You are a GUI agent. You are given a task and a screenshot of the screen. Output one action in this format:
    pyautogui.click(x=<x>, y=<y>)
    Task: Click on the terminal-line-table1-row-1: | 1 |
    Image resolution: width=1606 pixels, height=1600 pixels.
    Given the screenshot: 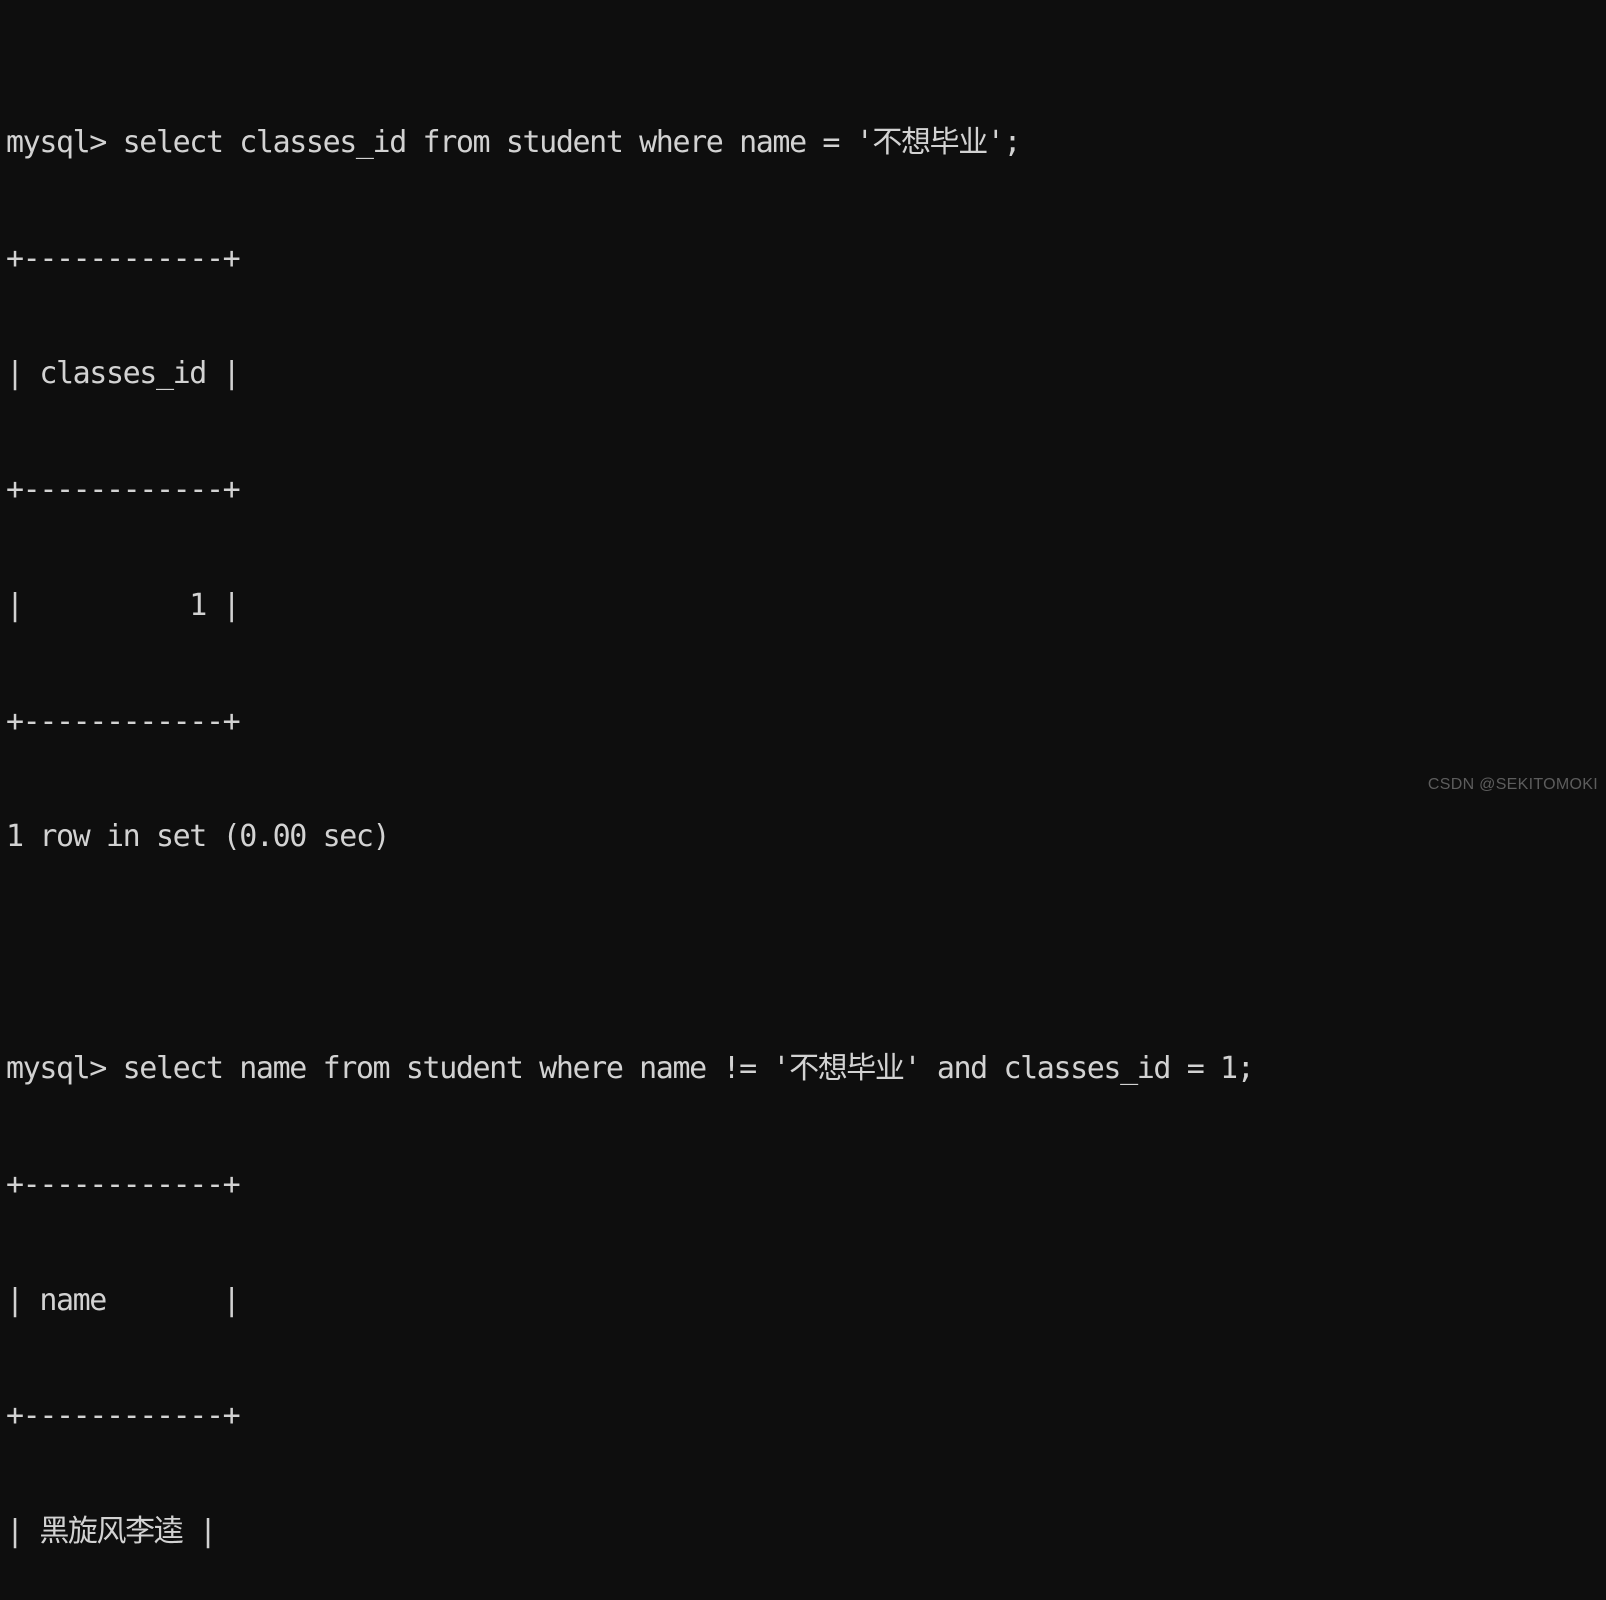 What is the action you would take?
    pyautogui.click(x=123, y=605)
    